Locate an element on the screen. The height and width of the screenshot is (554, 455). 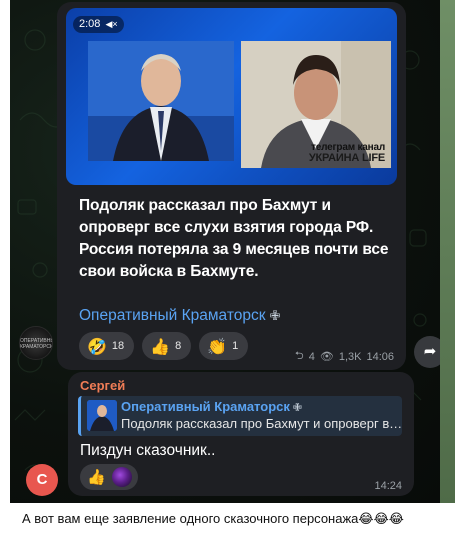
video-right-panel-image: телеграм канал УКРАИНА LIFE is located at coordinates (316, 104).